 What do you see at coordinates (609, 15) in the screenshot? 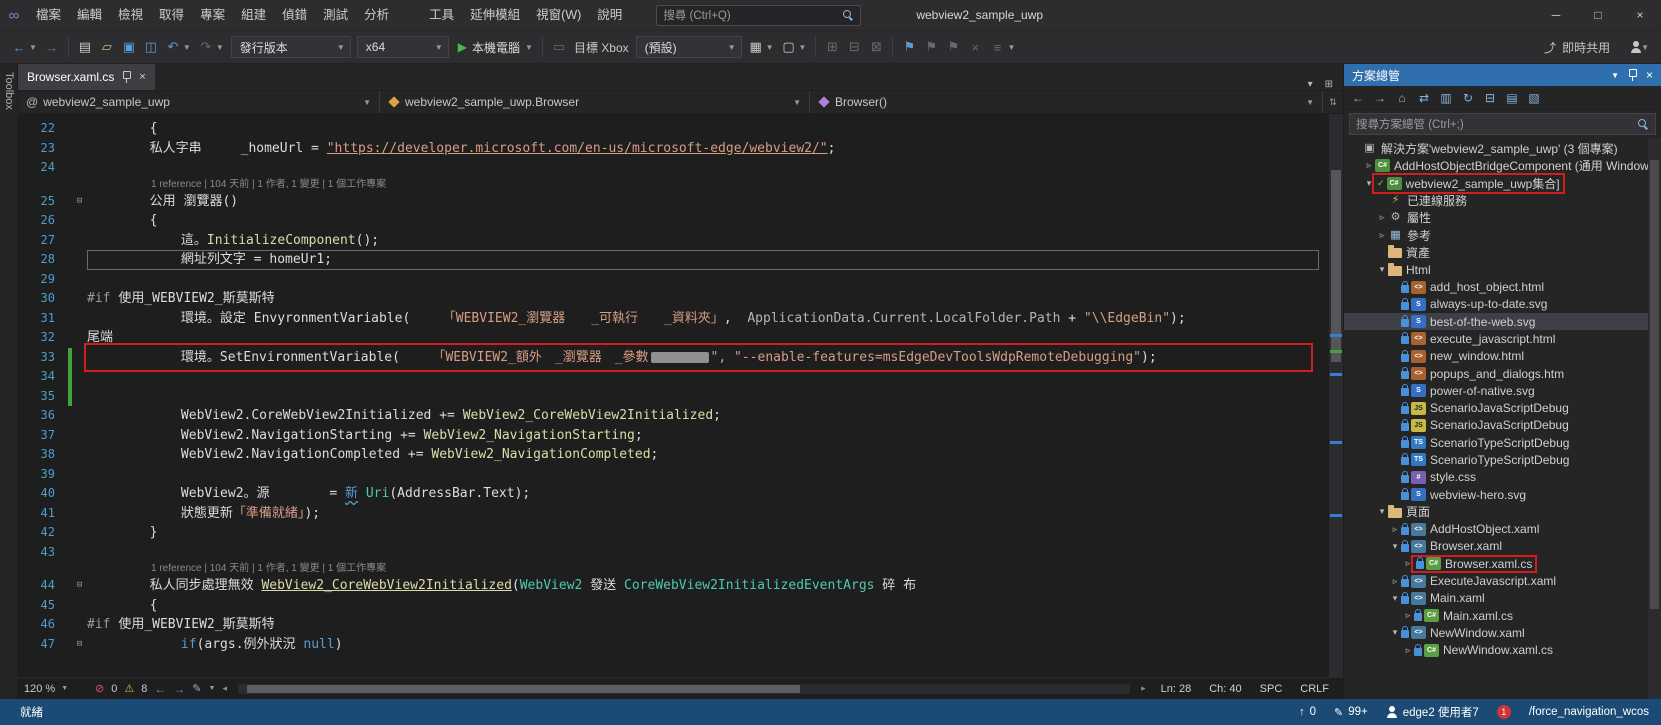
I see `menu-help: 說明` at bounding box center [609, 15].